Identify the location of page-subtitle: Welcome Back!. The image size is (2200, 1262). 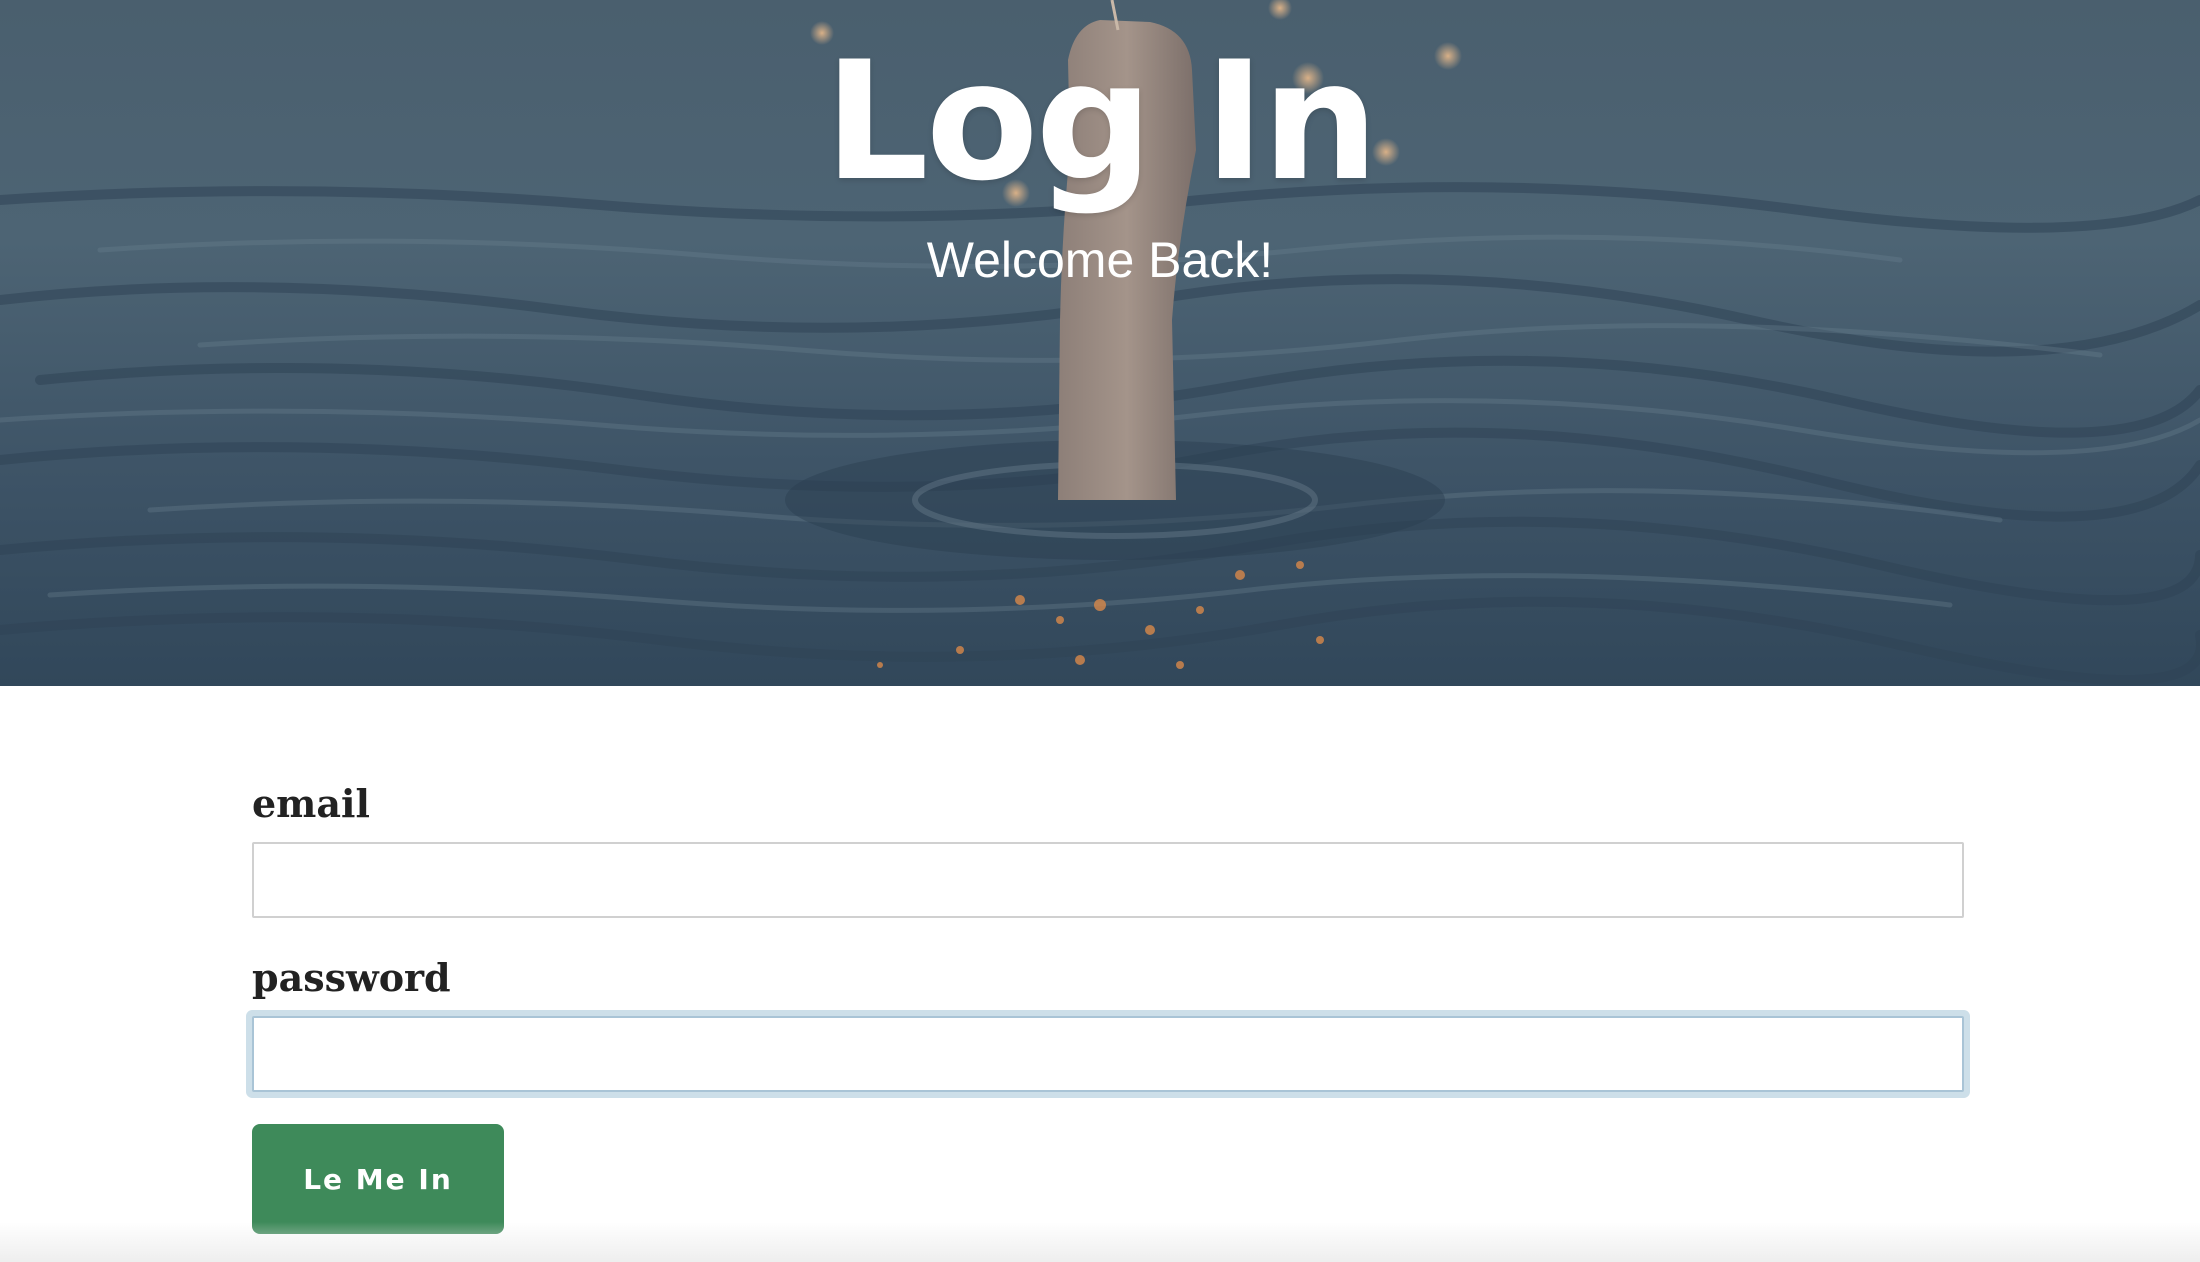
(1100, 260).